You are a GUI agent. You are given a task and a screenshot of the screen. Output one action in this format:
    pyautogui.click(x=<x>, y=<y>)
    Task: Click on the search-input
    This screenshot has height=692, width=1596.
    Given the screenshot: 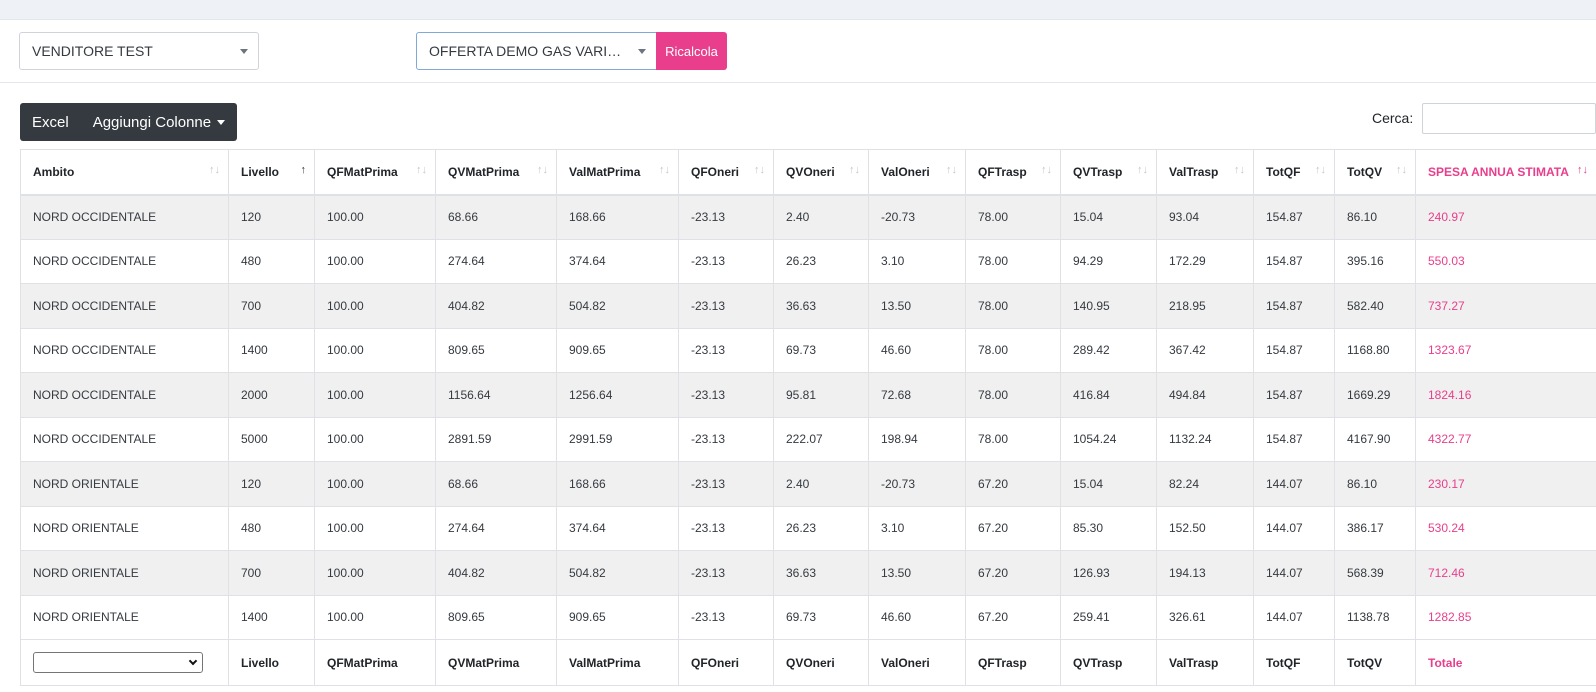 What is the action you would take?
    pyautogui.click(x=1509, y=118)
    